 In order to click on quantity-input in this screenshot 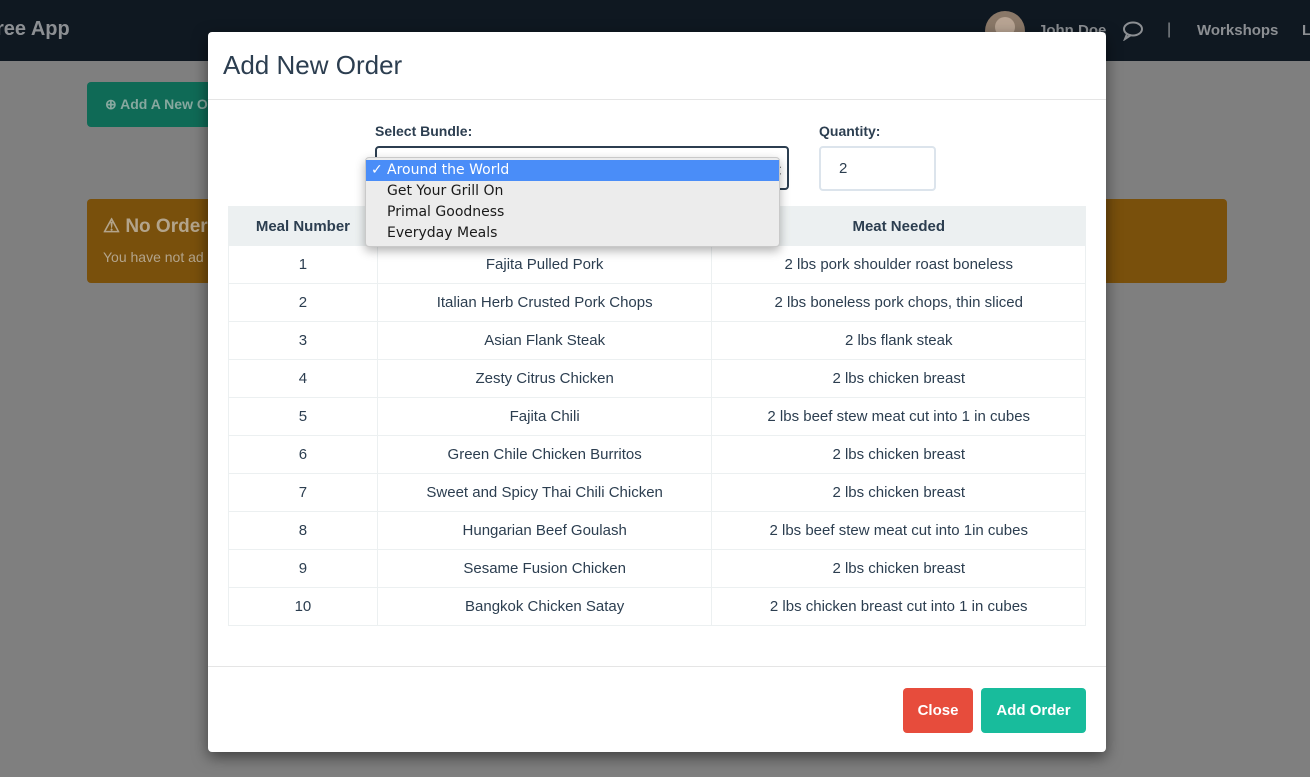, I will do `click(877, 168)`.